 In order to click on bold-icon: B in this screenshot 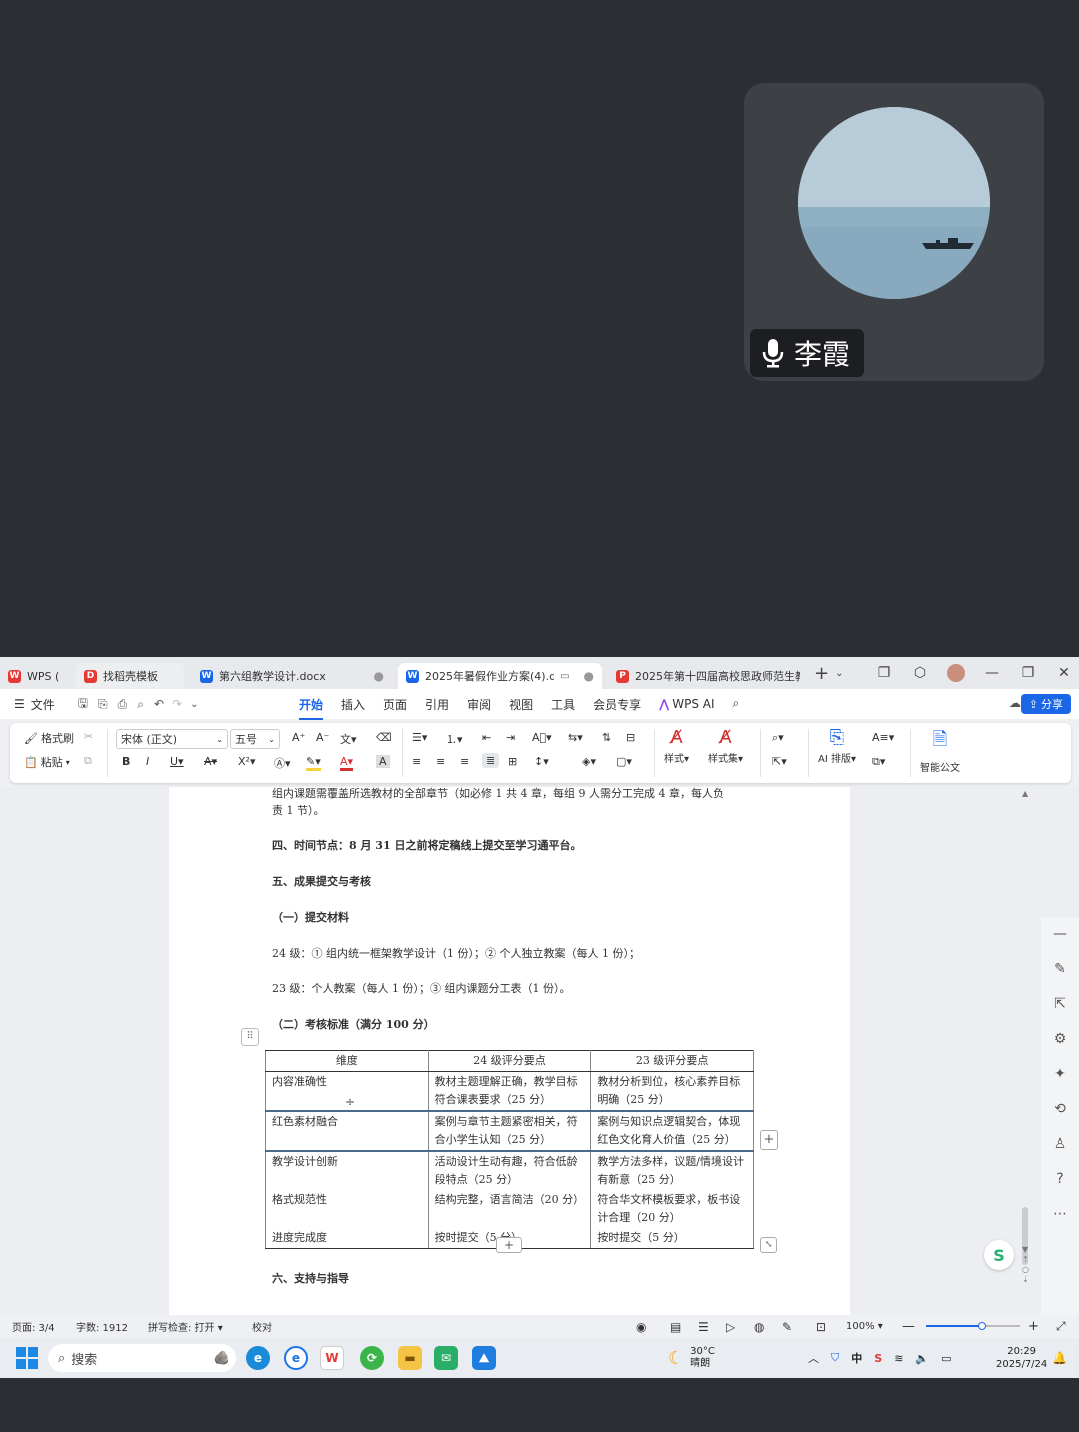, I will do `click(126, 761)`.